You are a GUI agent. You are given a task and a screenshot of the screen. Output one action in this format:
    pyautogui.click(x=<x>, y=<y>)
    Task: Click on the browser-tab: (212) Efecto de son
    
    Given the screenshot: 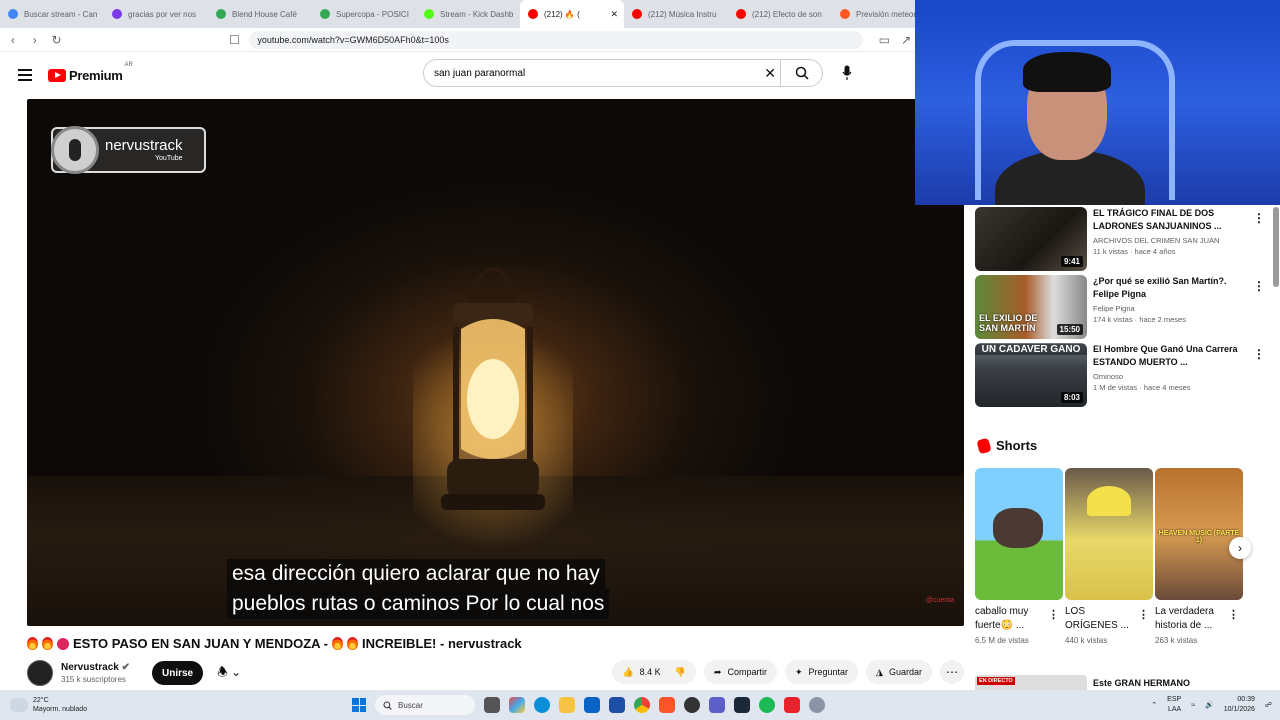 What is the action you would take?
    pyautogui.click(x=780, y=14)
    